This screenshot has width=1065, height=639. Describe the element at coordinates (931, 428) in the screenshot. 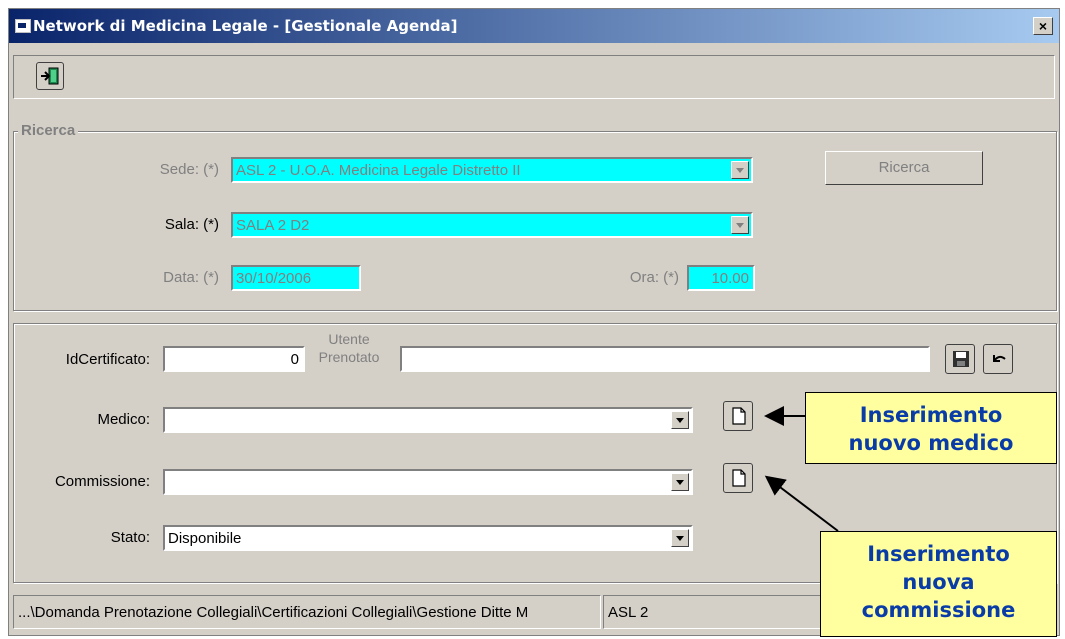

I see `callout-new-medico: Inserimento nuovo medico` at that location.